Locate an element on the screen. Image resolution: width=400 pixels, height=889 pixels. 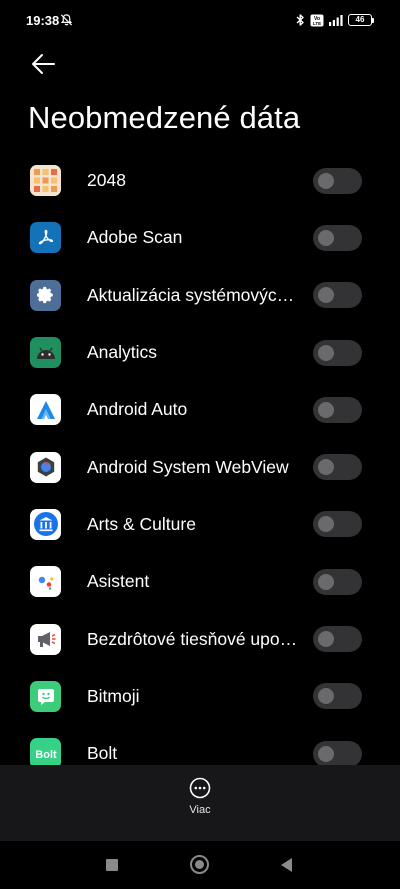
adobe-scan-icon is located at coordinates (45, 238).